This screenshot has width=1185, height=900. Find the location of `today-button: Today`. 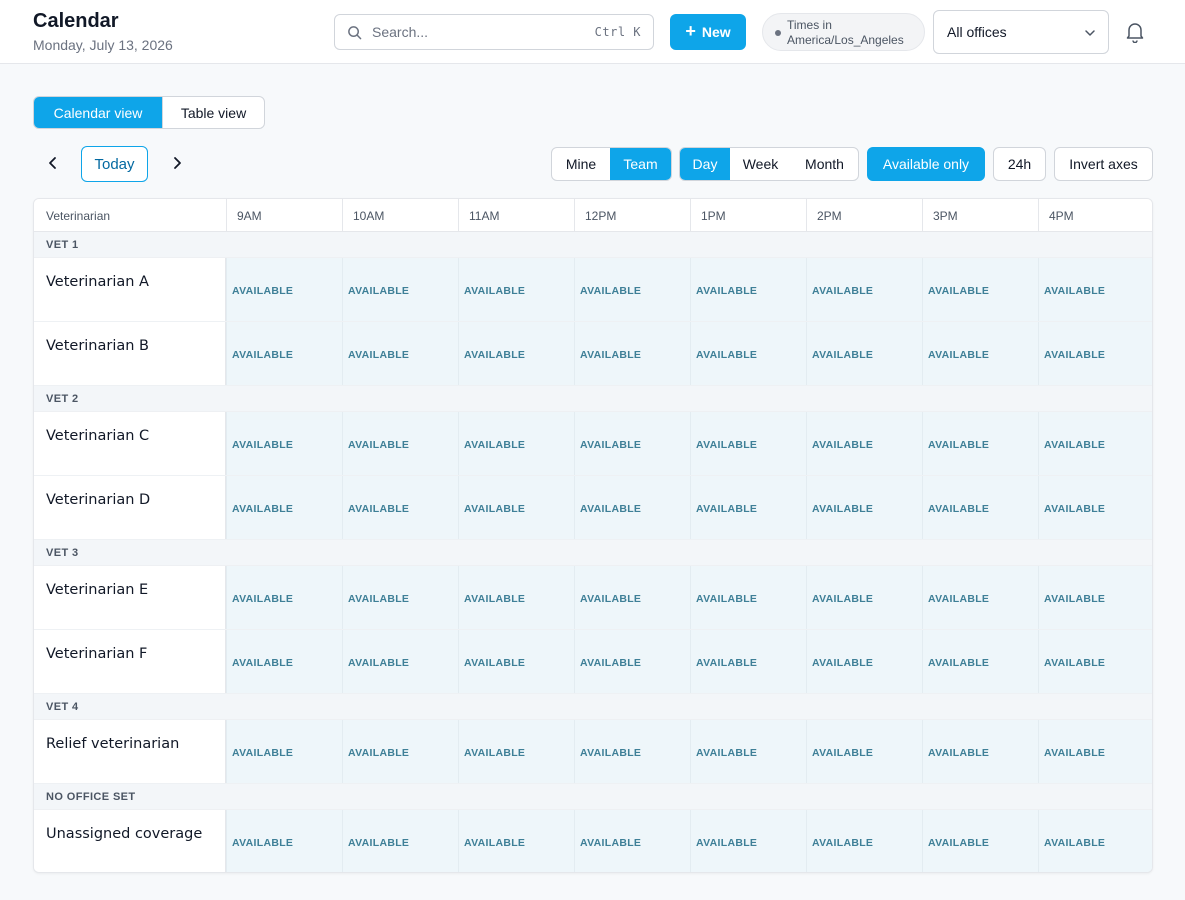

today-button: Today is located at coordinates (114, 164).